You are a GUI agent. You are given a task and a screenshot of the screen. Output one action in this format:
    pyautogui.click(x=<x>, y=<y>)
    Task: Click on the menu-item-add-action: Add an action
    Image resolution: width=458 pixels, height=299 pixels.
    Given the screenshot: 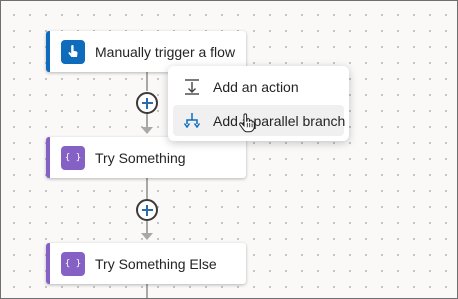 What is the action you would take?
    pyautogui.click(x=258, y=86)
    